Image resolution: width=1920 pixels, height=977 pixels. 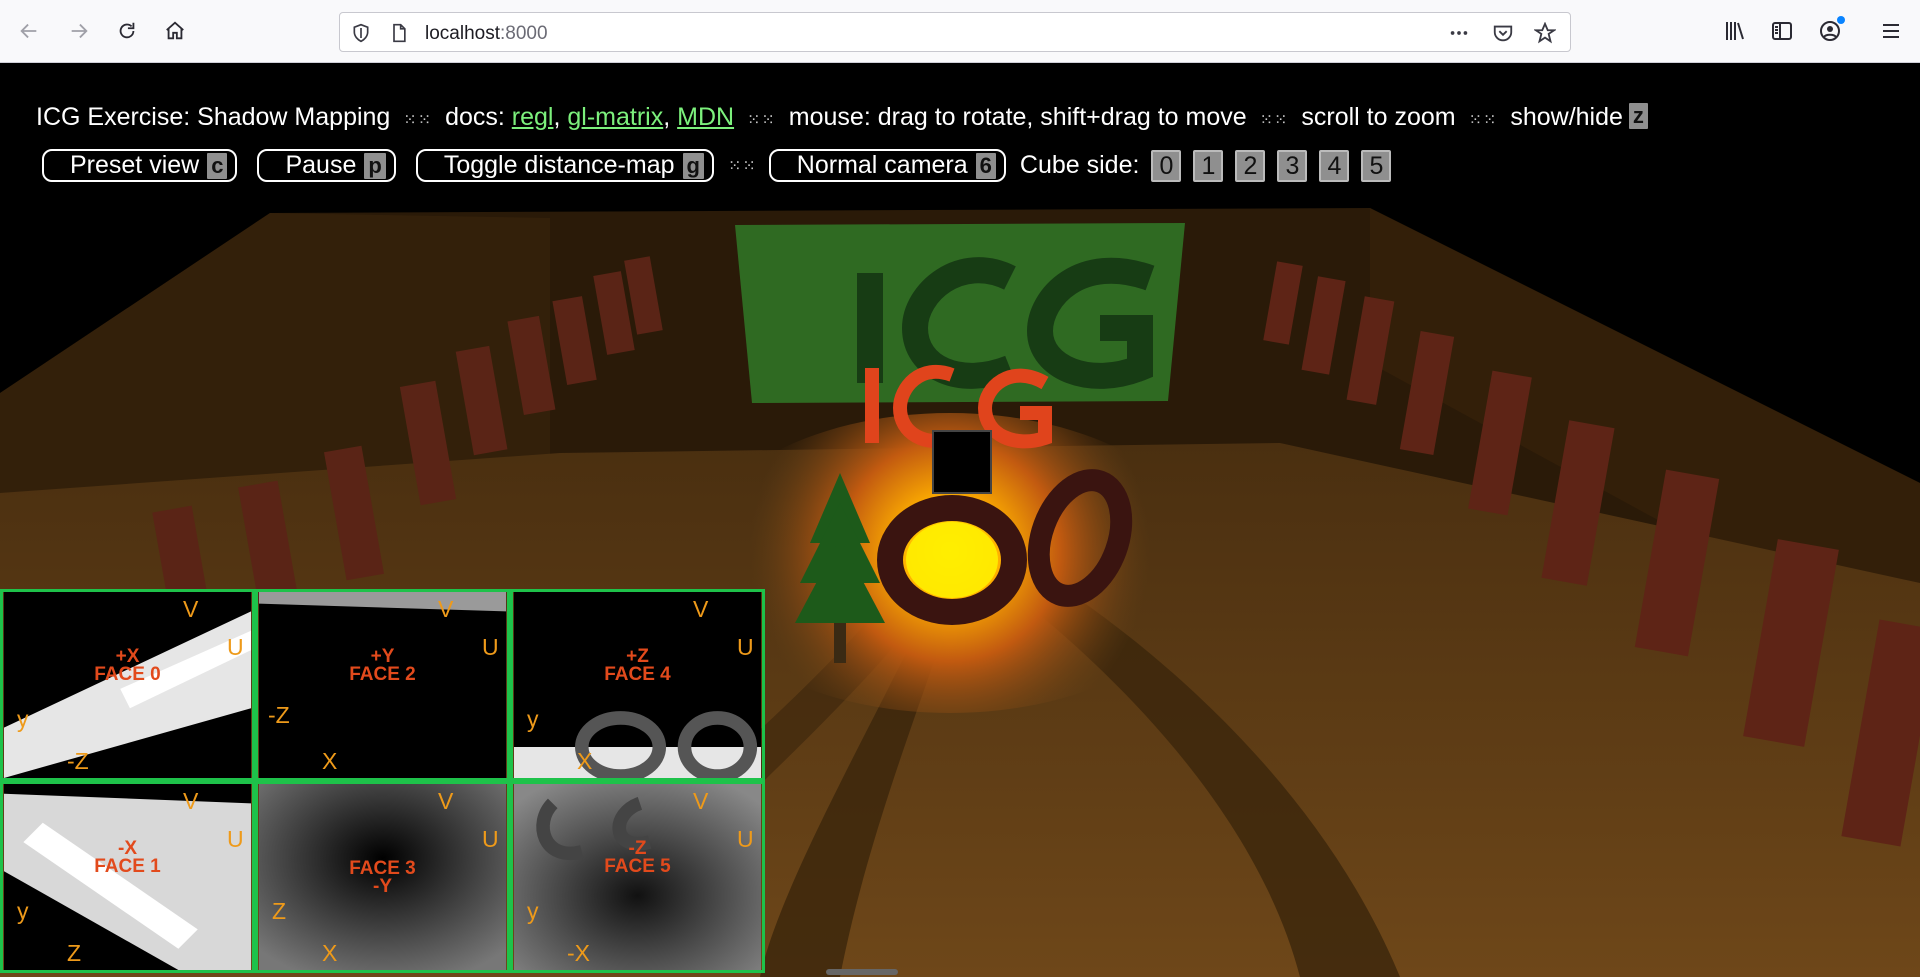 What do you see at coordinates (375, 165) in the screenshot?
I see `pause-key: p` at bounding box center [375, 165].